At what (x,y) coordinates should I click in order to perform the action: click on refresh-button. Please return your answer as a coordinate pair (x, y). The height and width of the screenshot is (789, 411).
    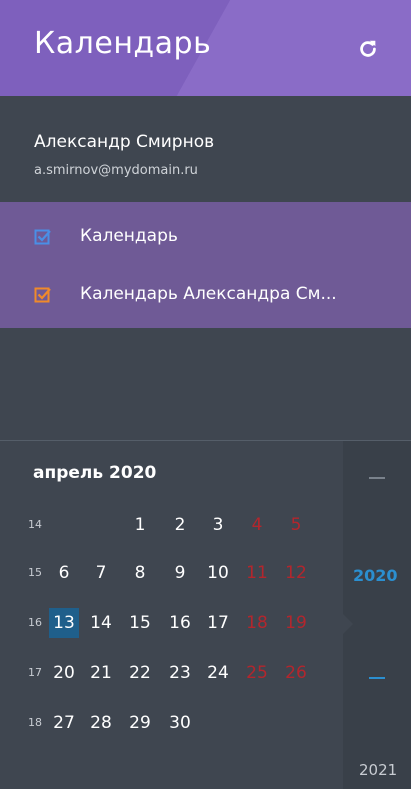
    Looking at the image, I should click on (368, 49).